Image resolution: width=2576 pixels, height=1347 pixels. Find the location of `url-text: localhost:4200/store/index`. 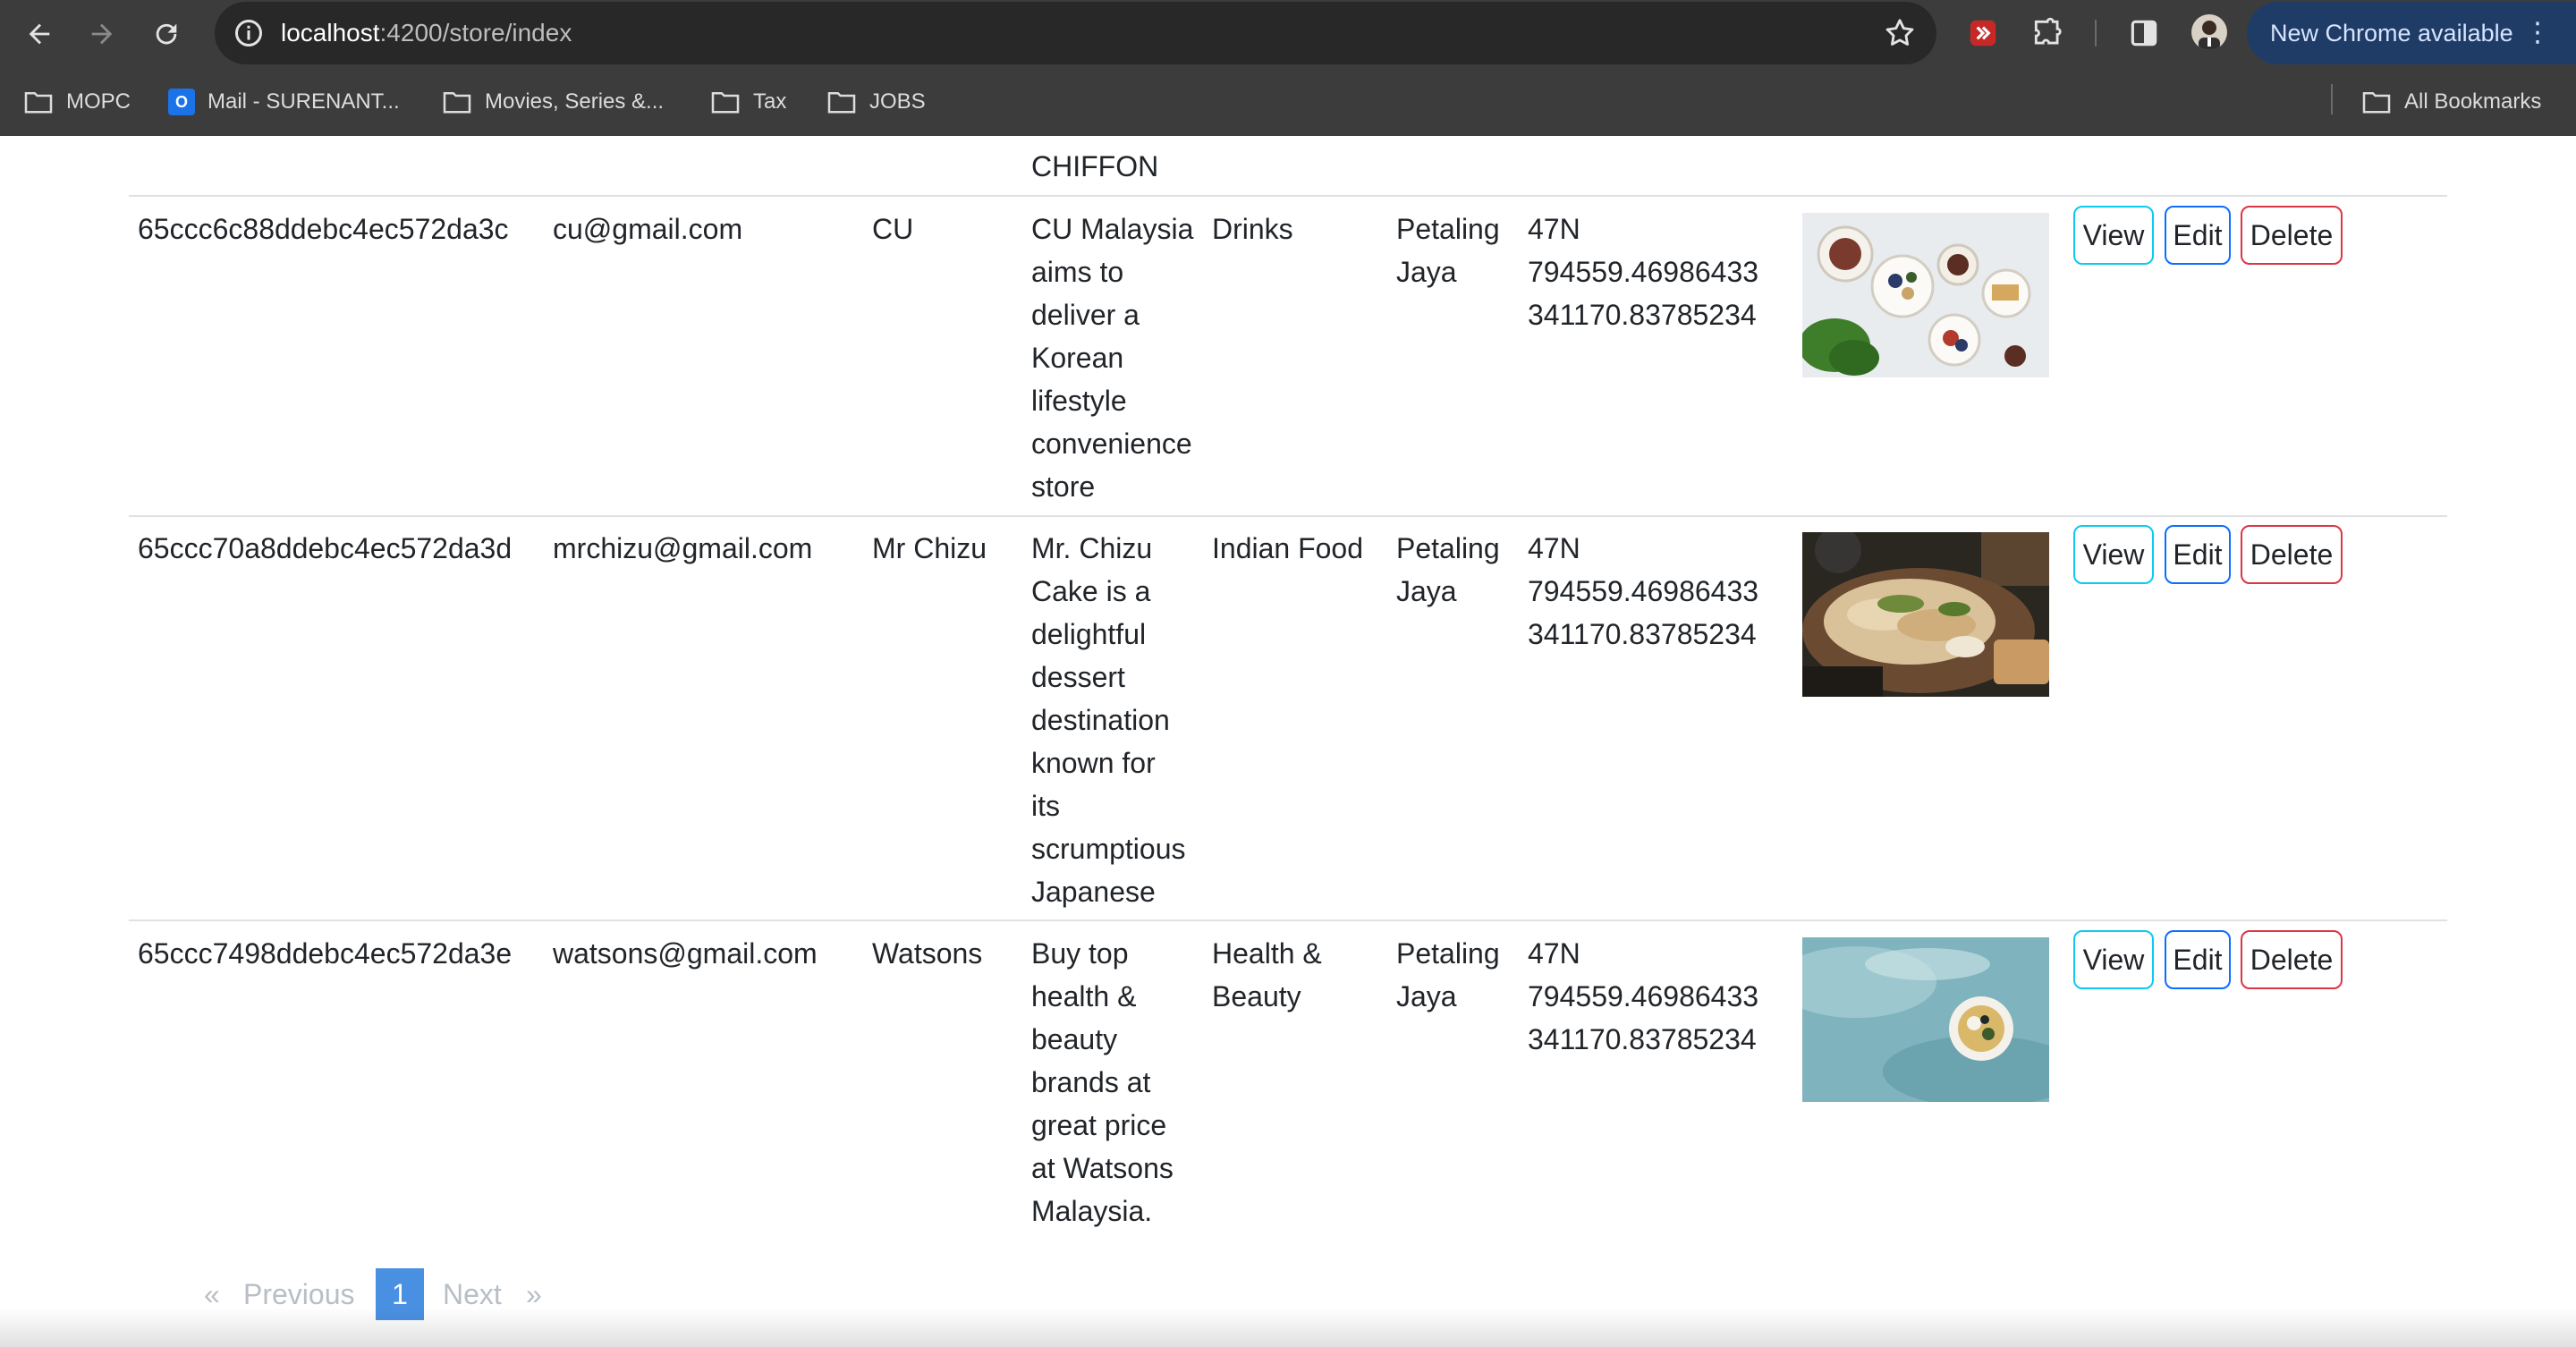

url-text: localhost:4200/store/index is located at coordinates (426, 33).